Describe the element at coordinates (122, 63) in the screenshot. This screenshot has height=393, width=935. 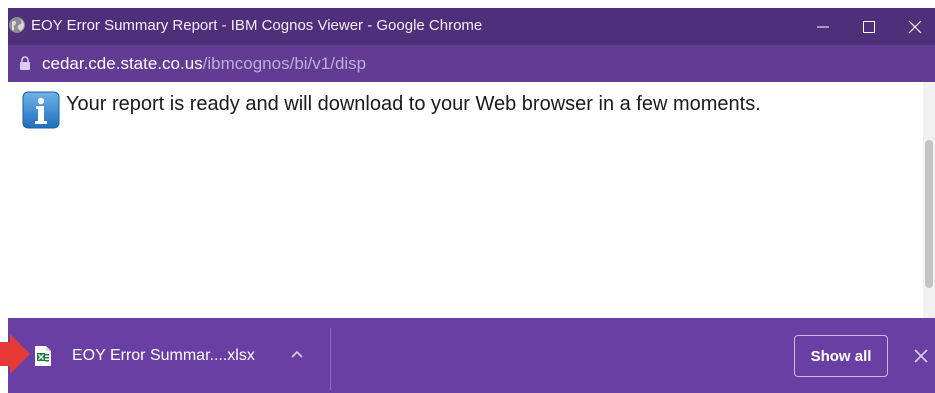
I see `url-host: cedar.cde.state.co.us` at that location.